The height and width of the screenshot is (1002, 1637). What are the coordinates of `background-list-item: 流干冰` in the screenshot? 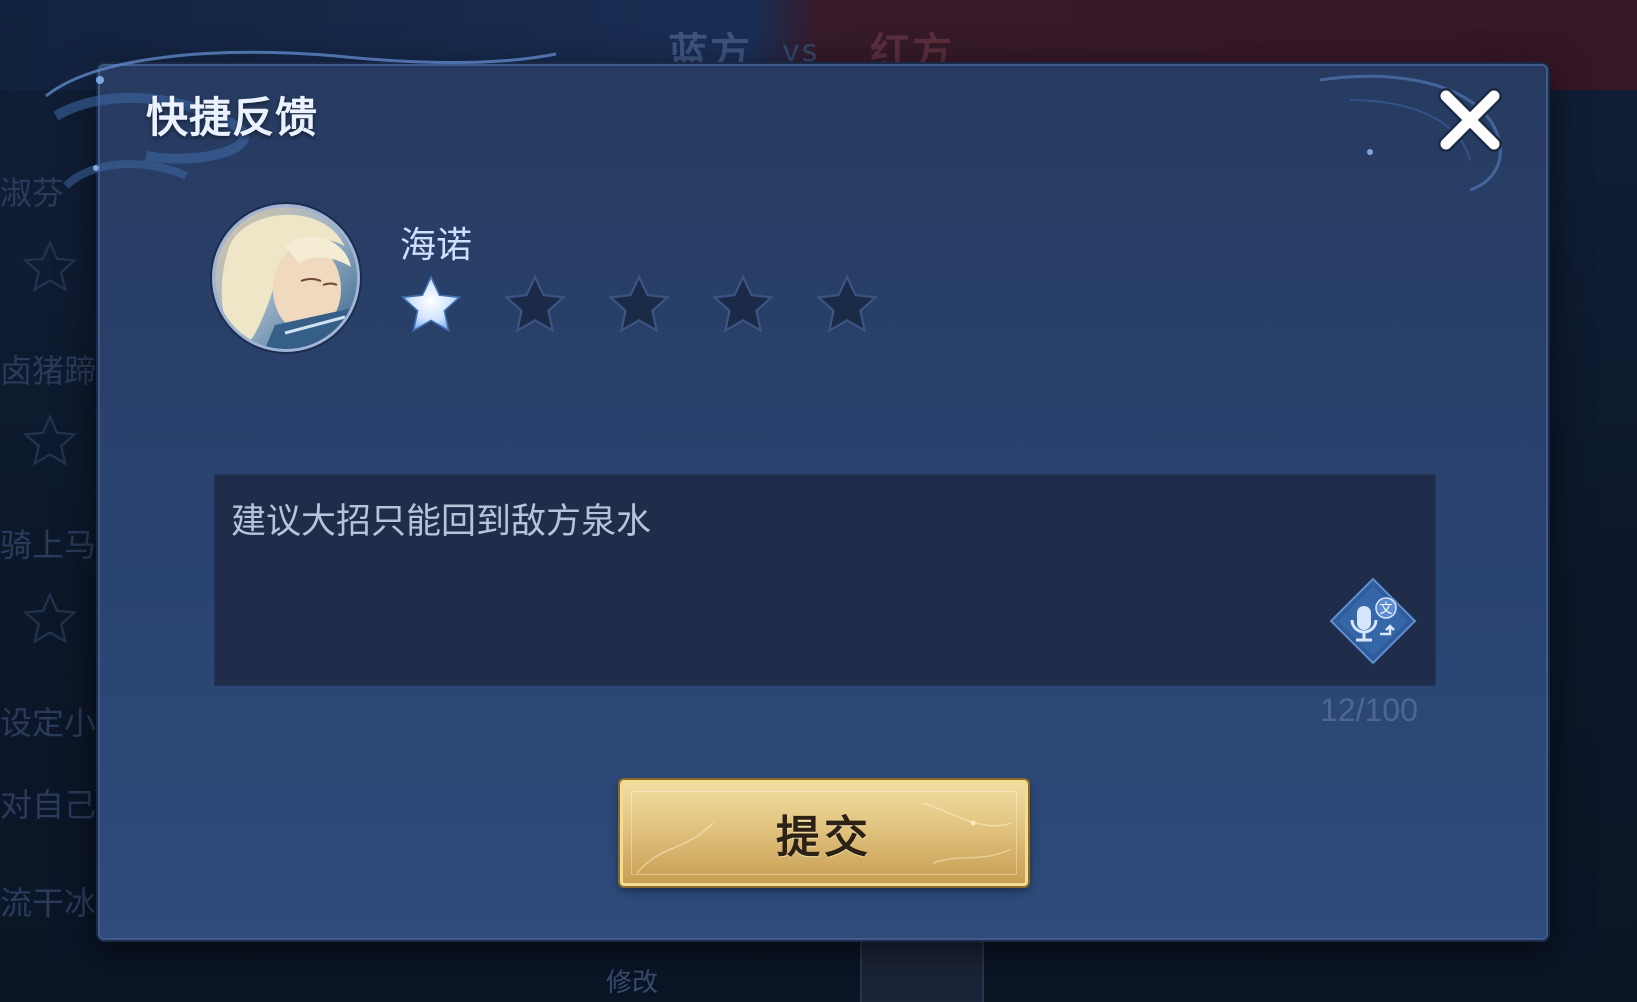 It's located at (48, 903).